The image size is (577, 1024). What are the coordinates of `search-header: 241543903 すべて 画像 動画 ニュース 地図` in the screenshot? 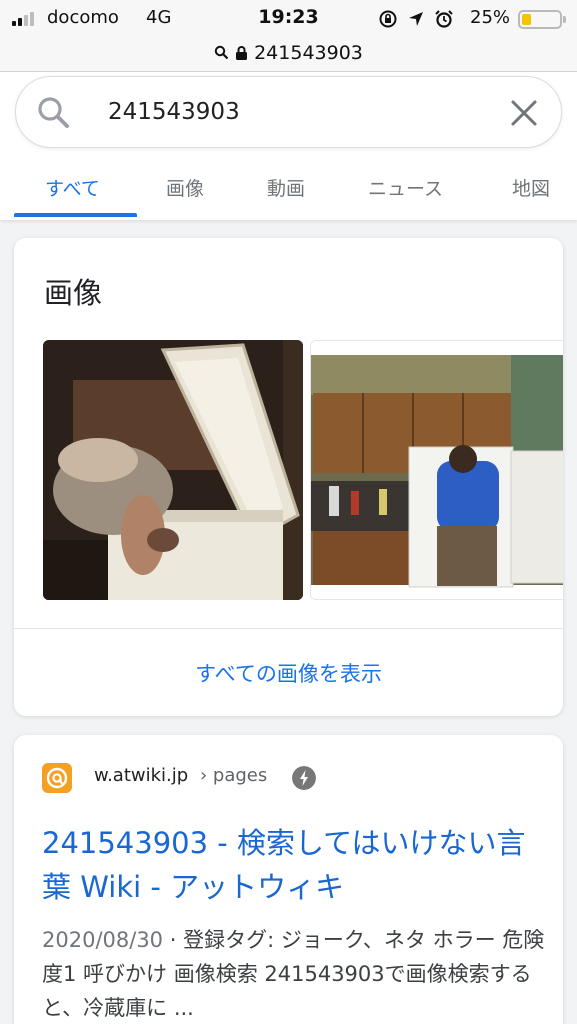 It's located at (288, 146).